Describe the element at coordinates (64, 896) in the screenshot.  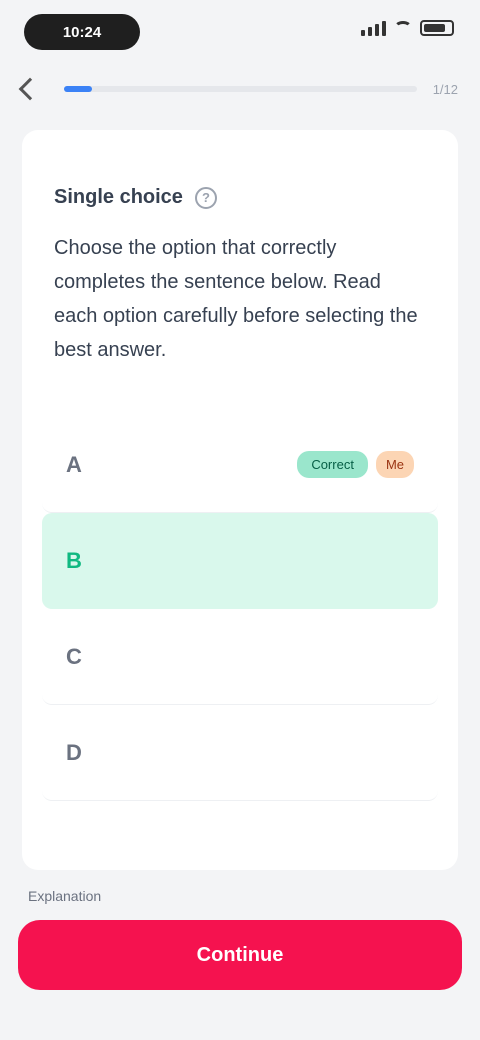
I see `explanation-label: Explanation` at that location.